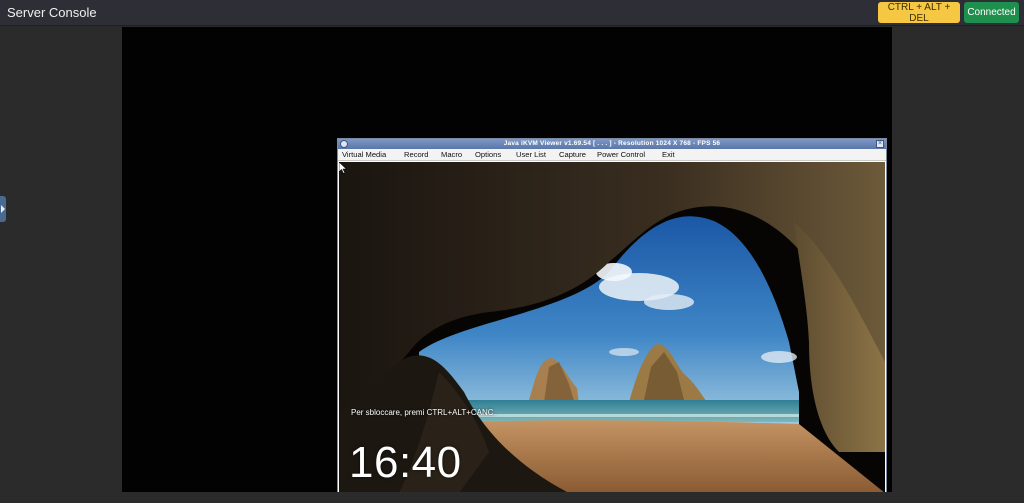 The image size is (1024, 503). I want to click on sidebar-toggle-handle, so click(3, 209).